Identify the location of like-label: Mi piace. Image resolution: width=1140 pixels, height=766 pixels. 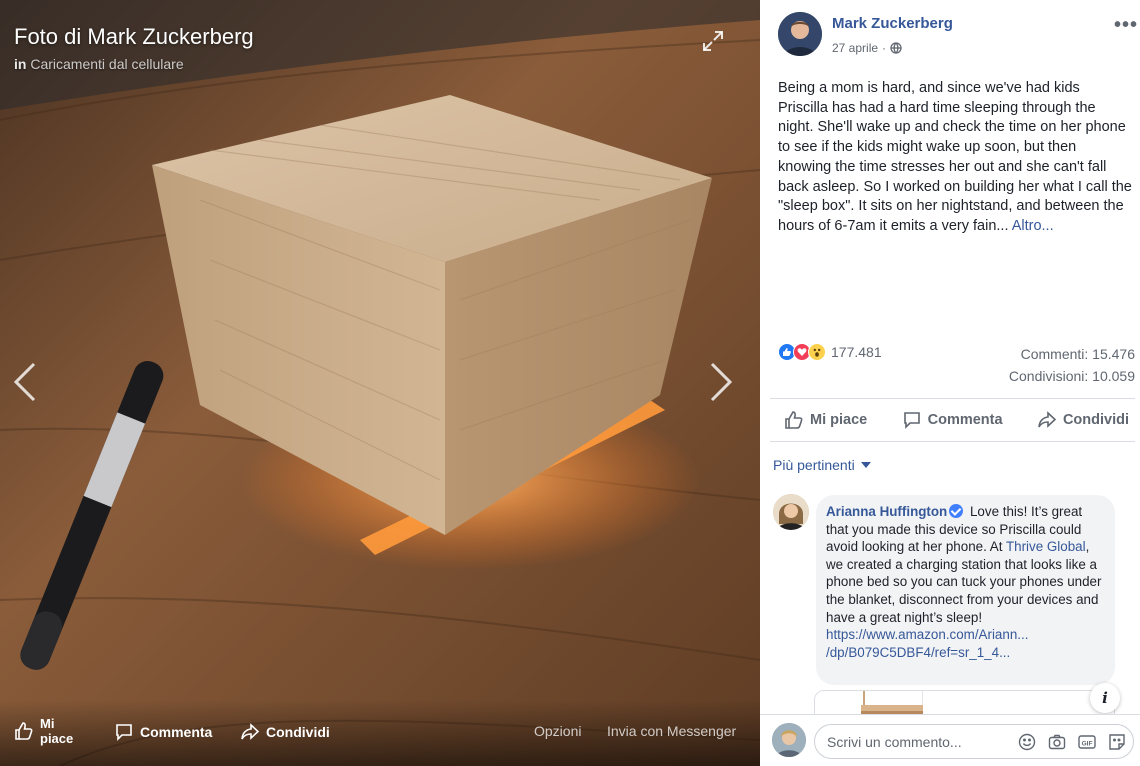
(839, 420).